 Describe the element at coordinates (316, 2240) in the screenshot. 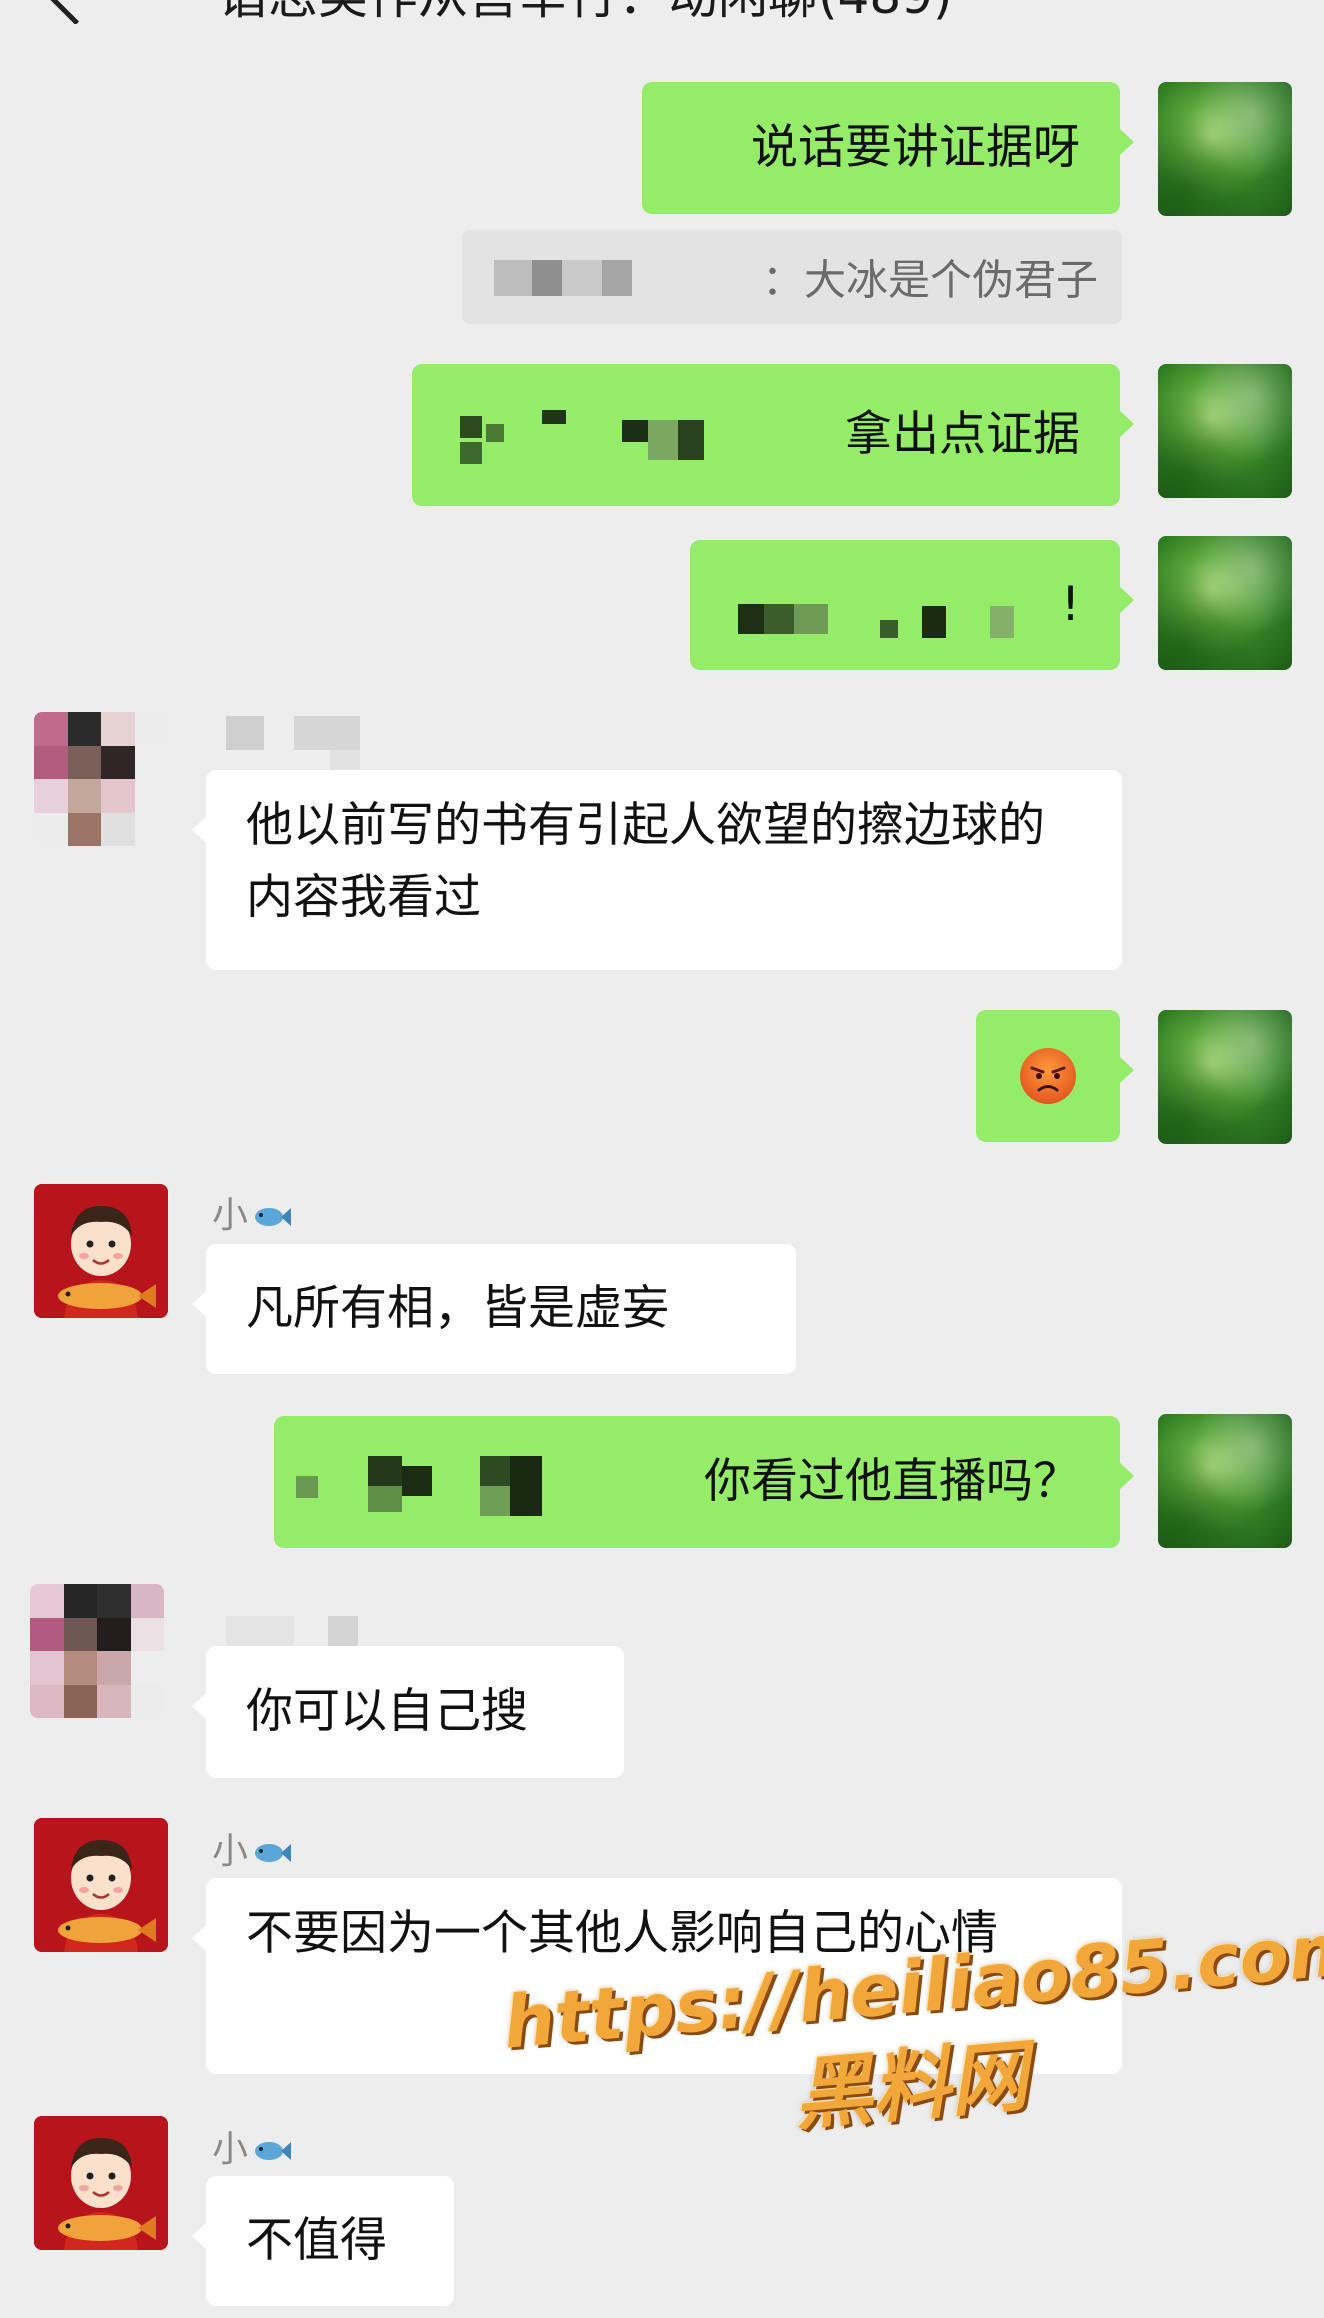

I see `message-text: 不值得` at that location.